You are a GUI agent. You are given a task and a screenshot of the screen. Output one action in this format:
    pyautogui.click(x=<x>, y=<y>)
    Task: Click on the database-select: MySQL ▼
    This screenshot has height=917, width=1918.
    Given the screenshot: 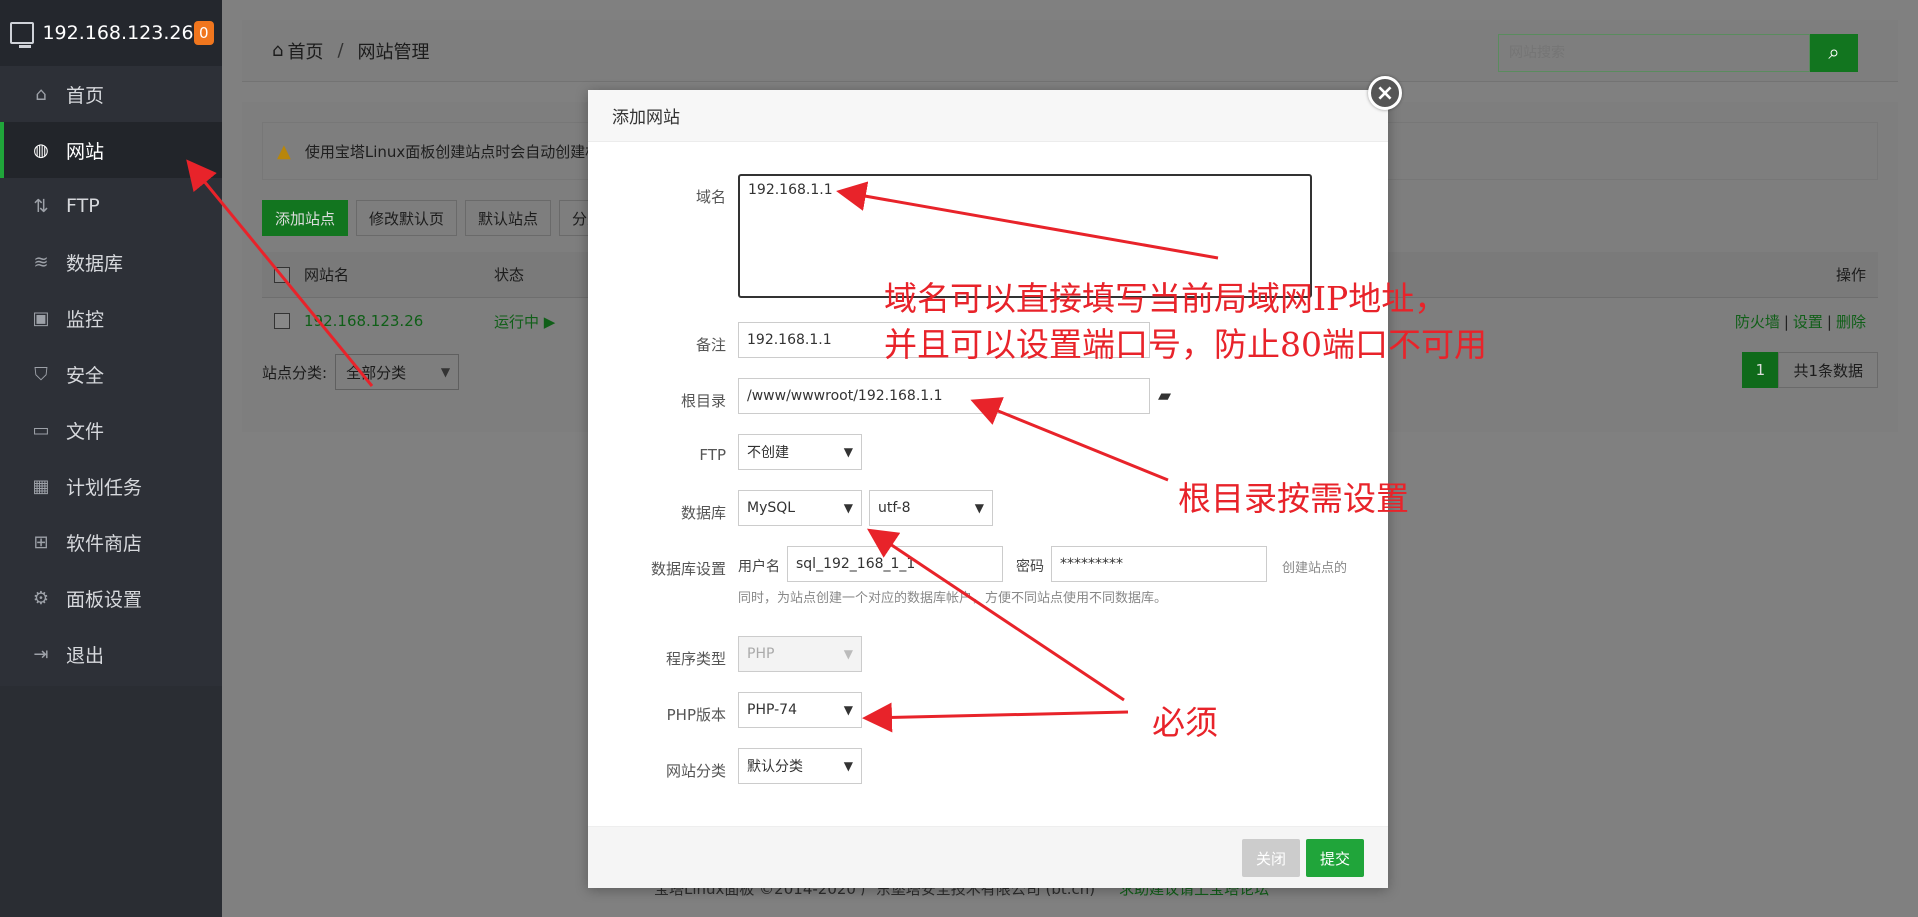 What is the action you would take?
    pyautogui.click(x=800, y=508)
    